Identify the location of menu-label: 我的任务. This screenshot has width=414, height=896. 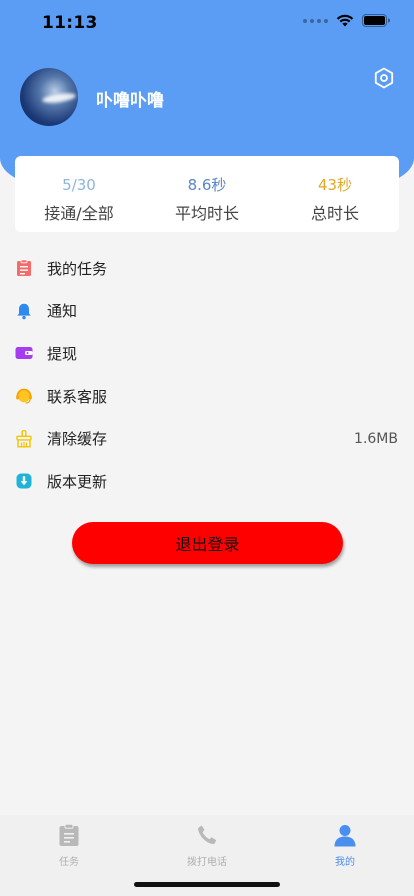
(77, 268).